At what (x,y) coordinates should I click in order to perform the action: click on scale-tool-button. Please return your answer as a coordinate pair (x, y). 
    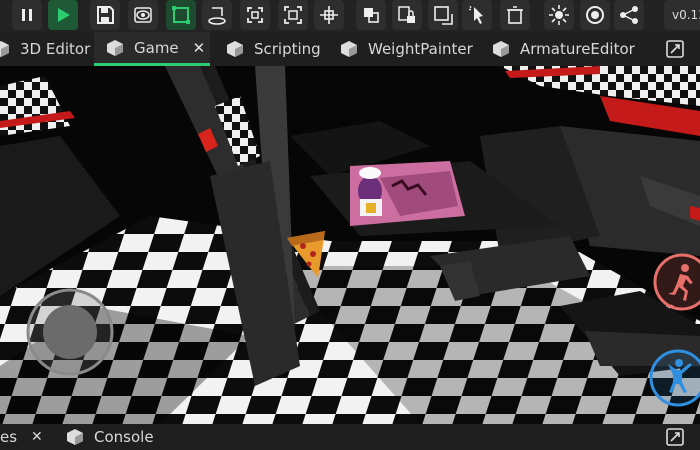
    Looking at the image, I should click on (293, 15).